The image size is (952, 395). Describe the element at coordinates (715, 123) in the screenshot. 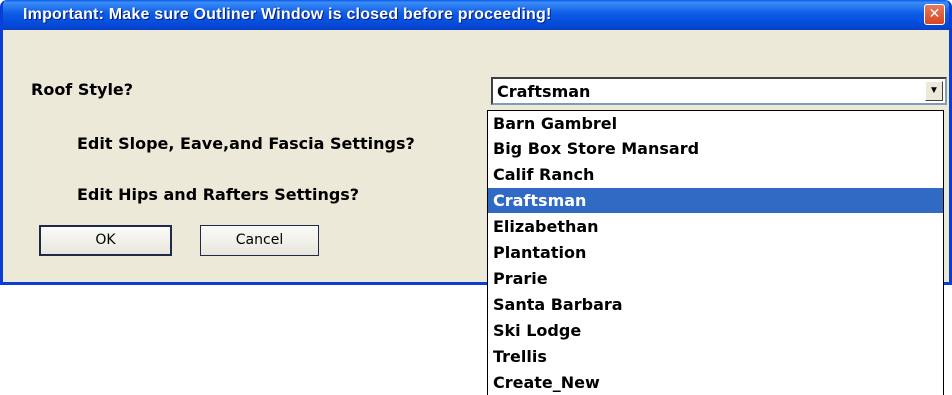

I see `dropdown-option: Barn Gambrel` at that location.